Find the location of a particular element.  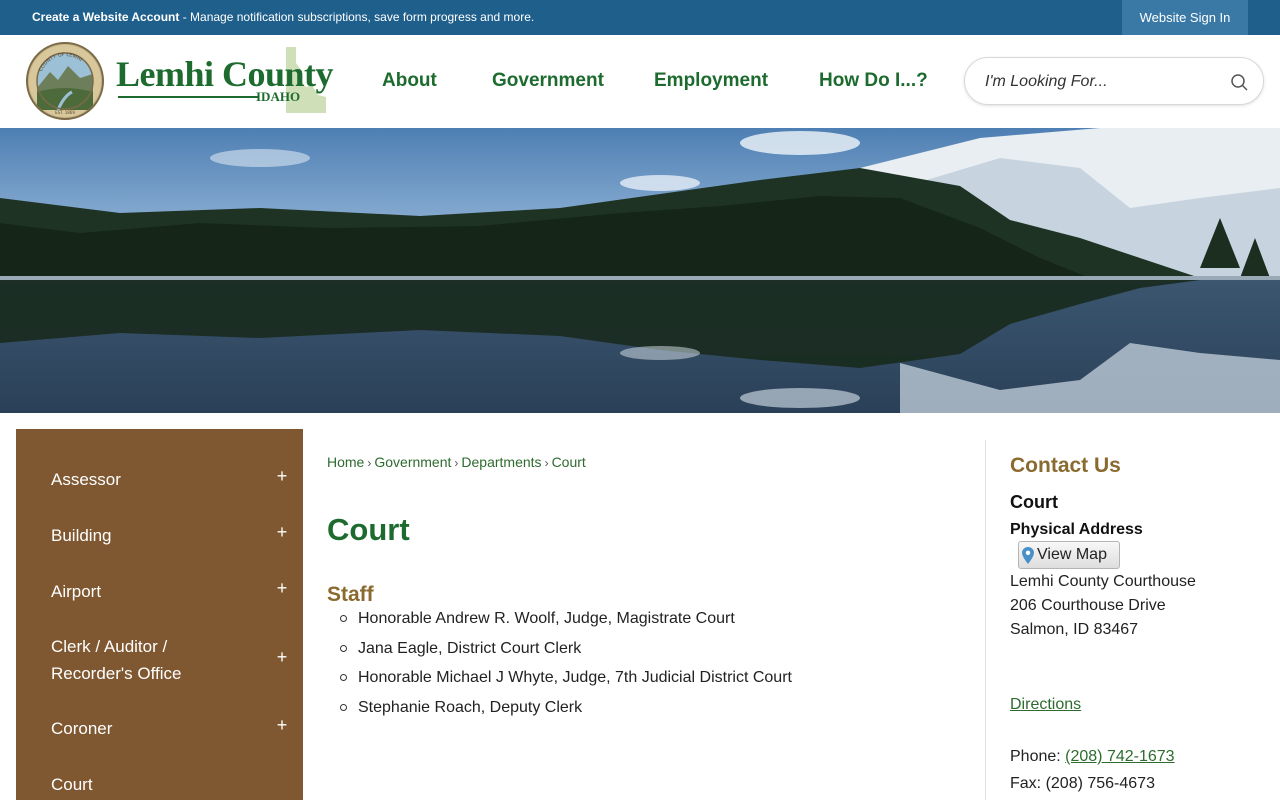

sidebar-item-label: Building is located at coordinates (81, 535).